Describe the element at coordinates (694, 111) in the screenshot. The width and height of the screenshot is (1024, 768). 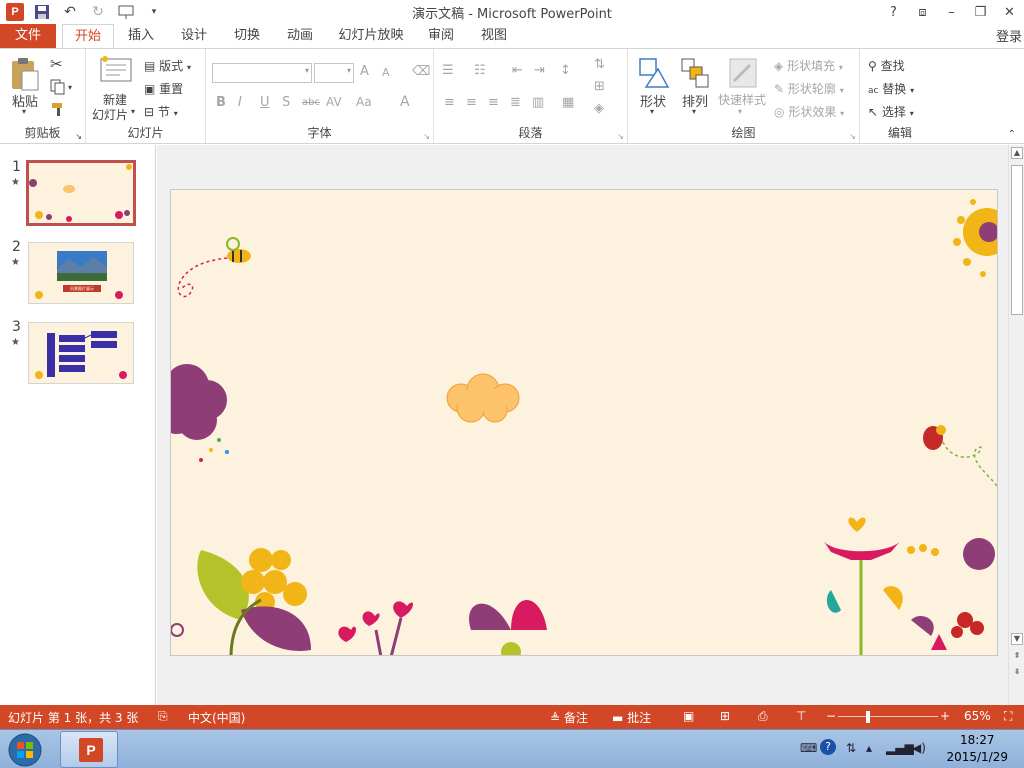
I see `arrange-dropdown-icon: ▾` at that location.